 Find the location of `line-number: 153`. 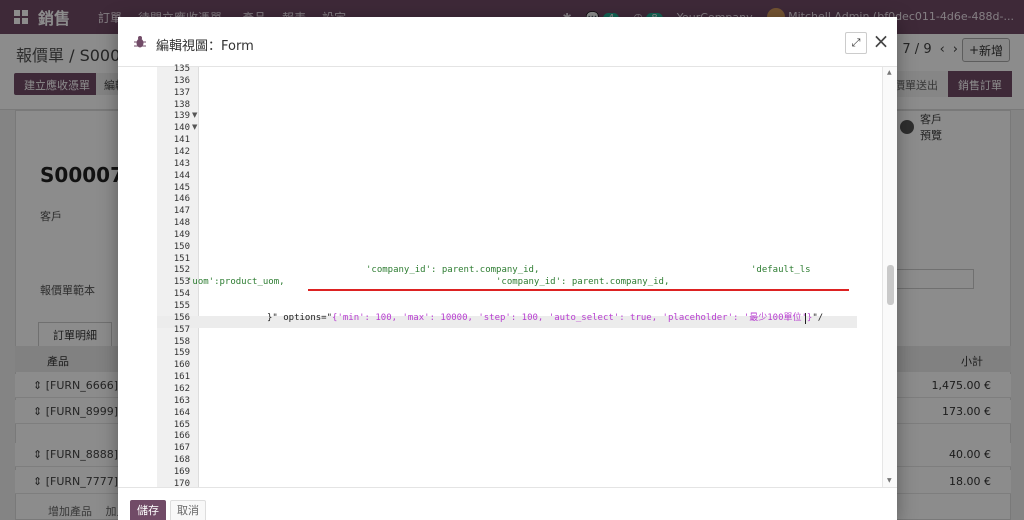

line-number: 153 is located at coordinates (181, 282).